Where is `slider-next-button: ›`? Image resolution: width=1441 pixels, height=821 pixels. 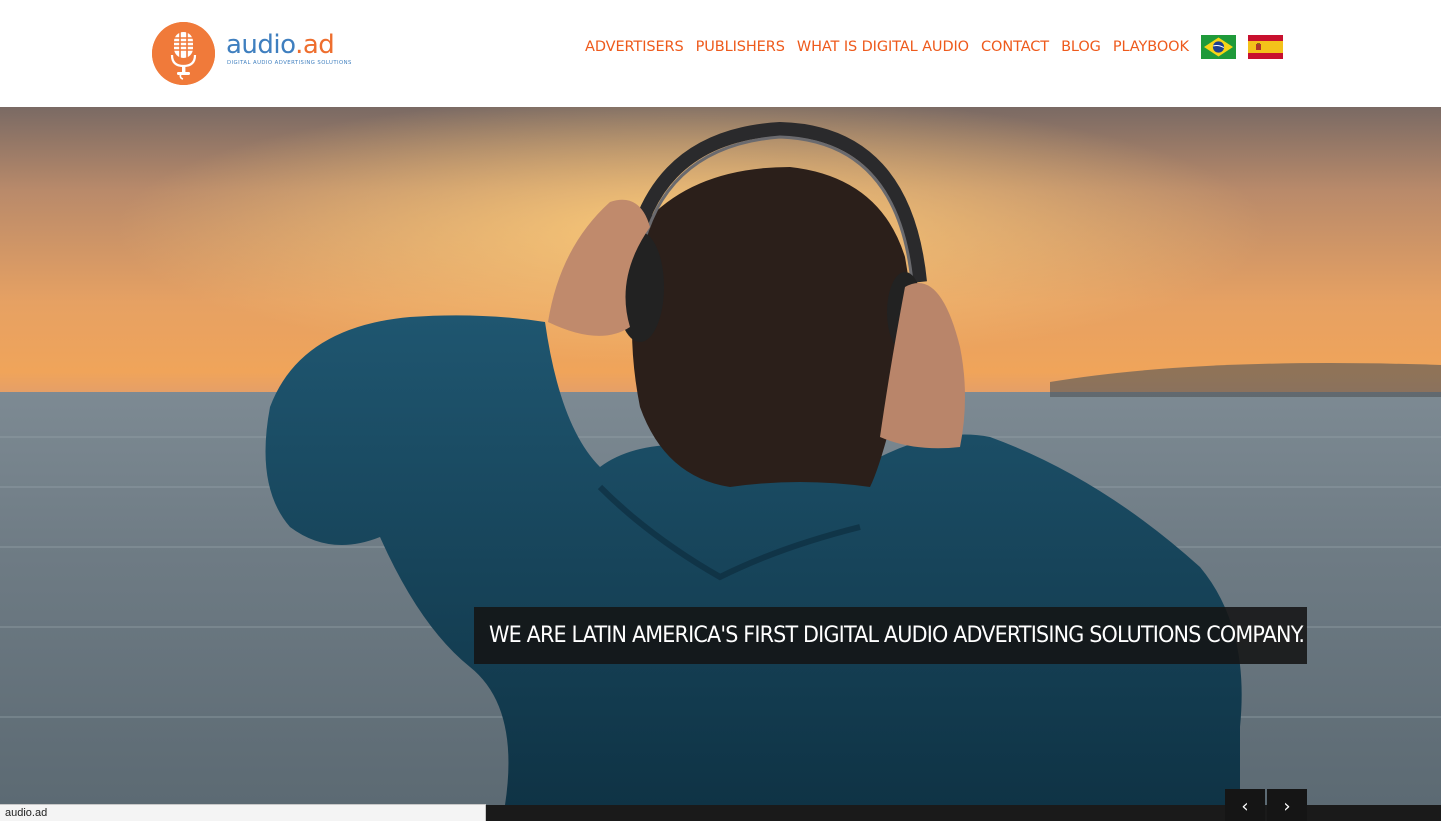
slider-next-button: › is located at coordinates (1287, 805).